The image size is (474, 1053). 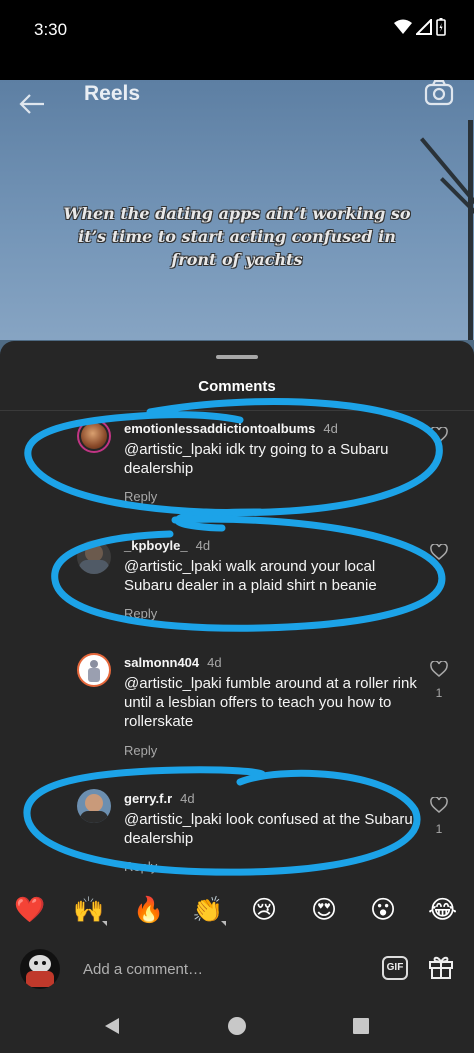 I want to click on camera-icon, so click(x=439, y=92).